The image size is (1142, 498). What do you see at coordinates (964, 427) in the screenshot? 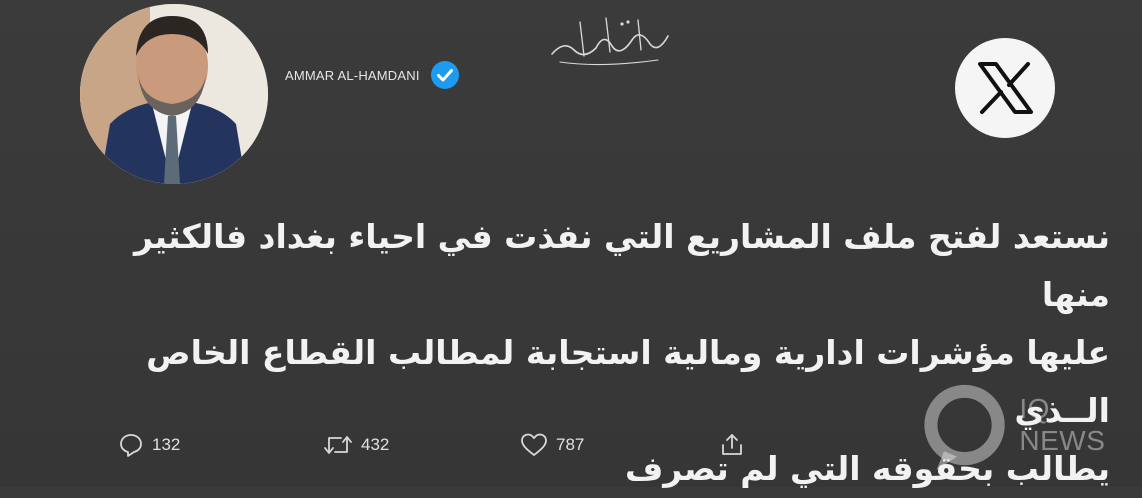
I see `watermark-logo-icon` at bounding box center [964, 427].